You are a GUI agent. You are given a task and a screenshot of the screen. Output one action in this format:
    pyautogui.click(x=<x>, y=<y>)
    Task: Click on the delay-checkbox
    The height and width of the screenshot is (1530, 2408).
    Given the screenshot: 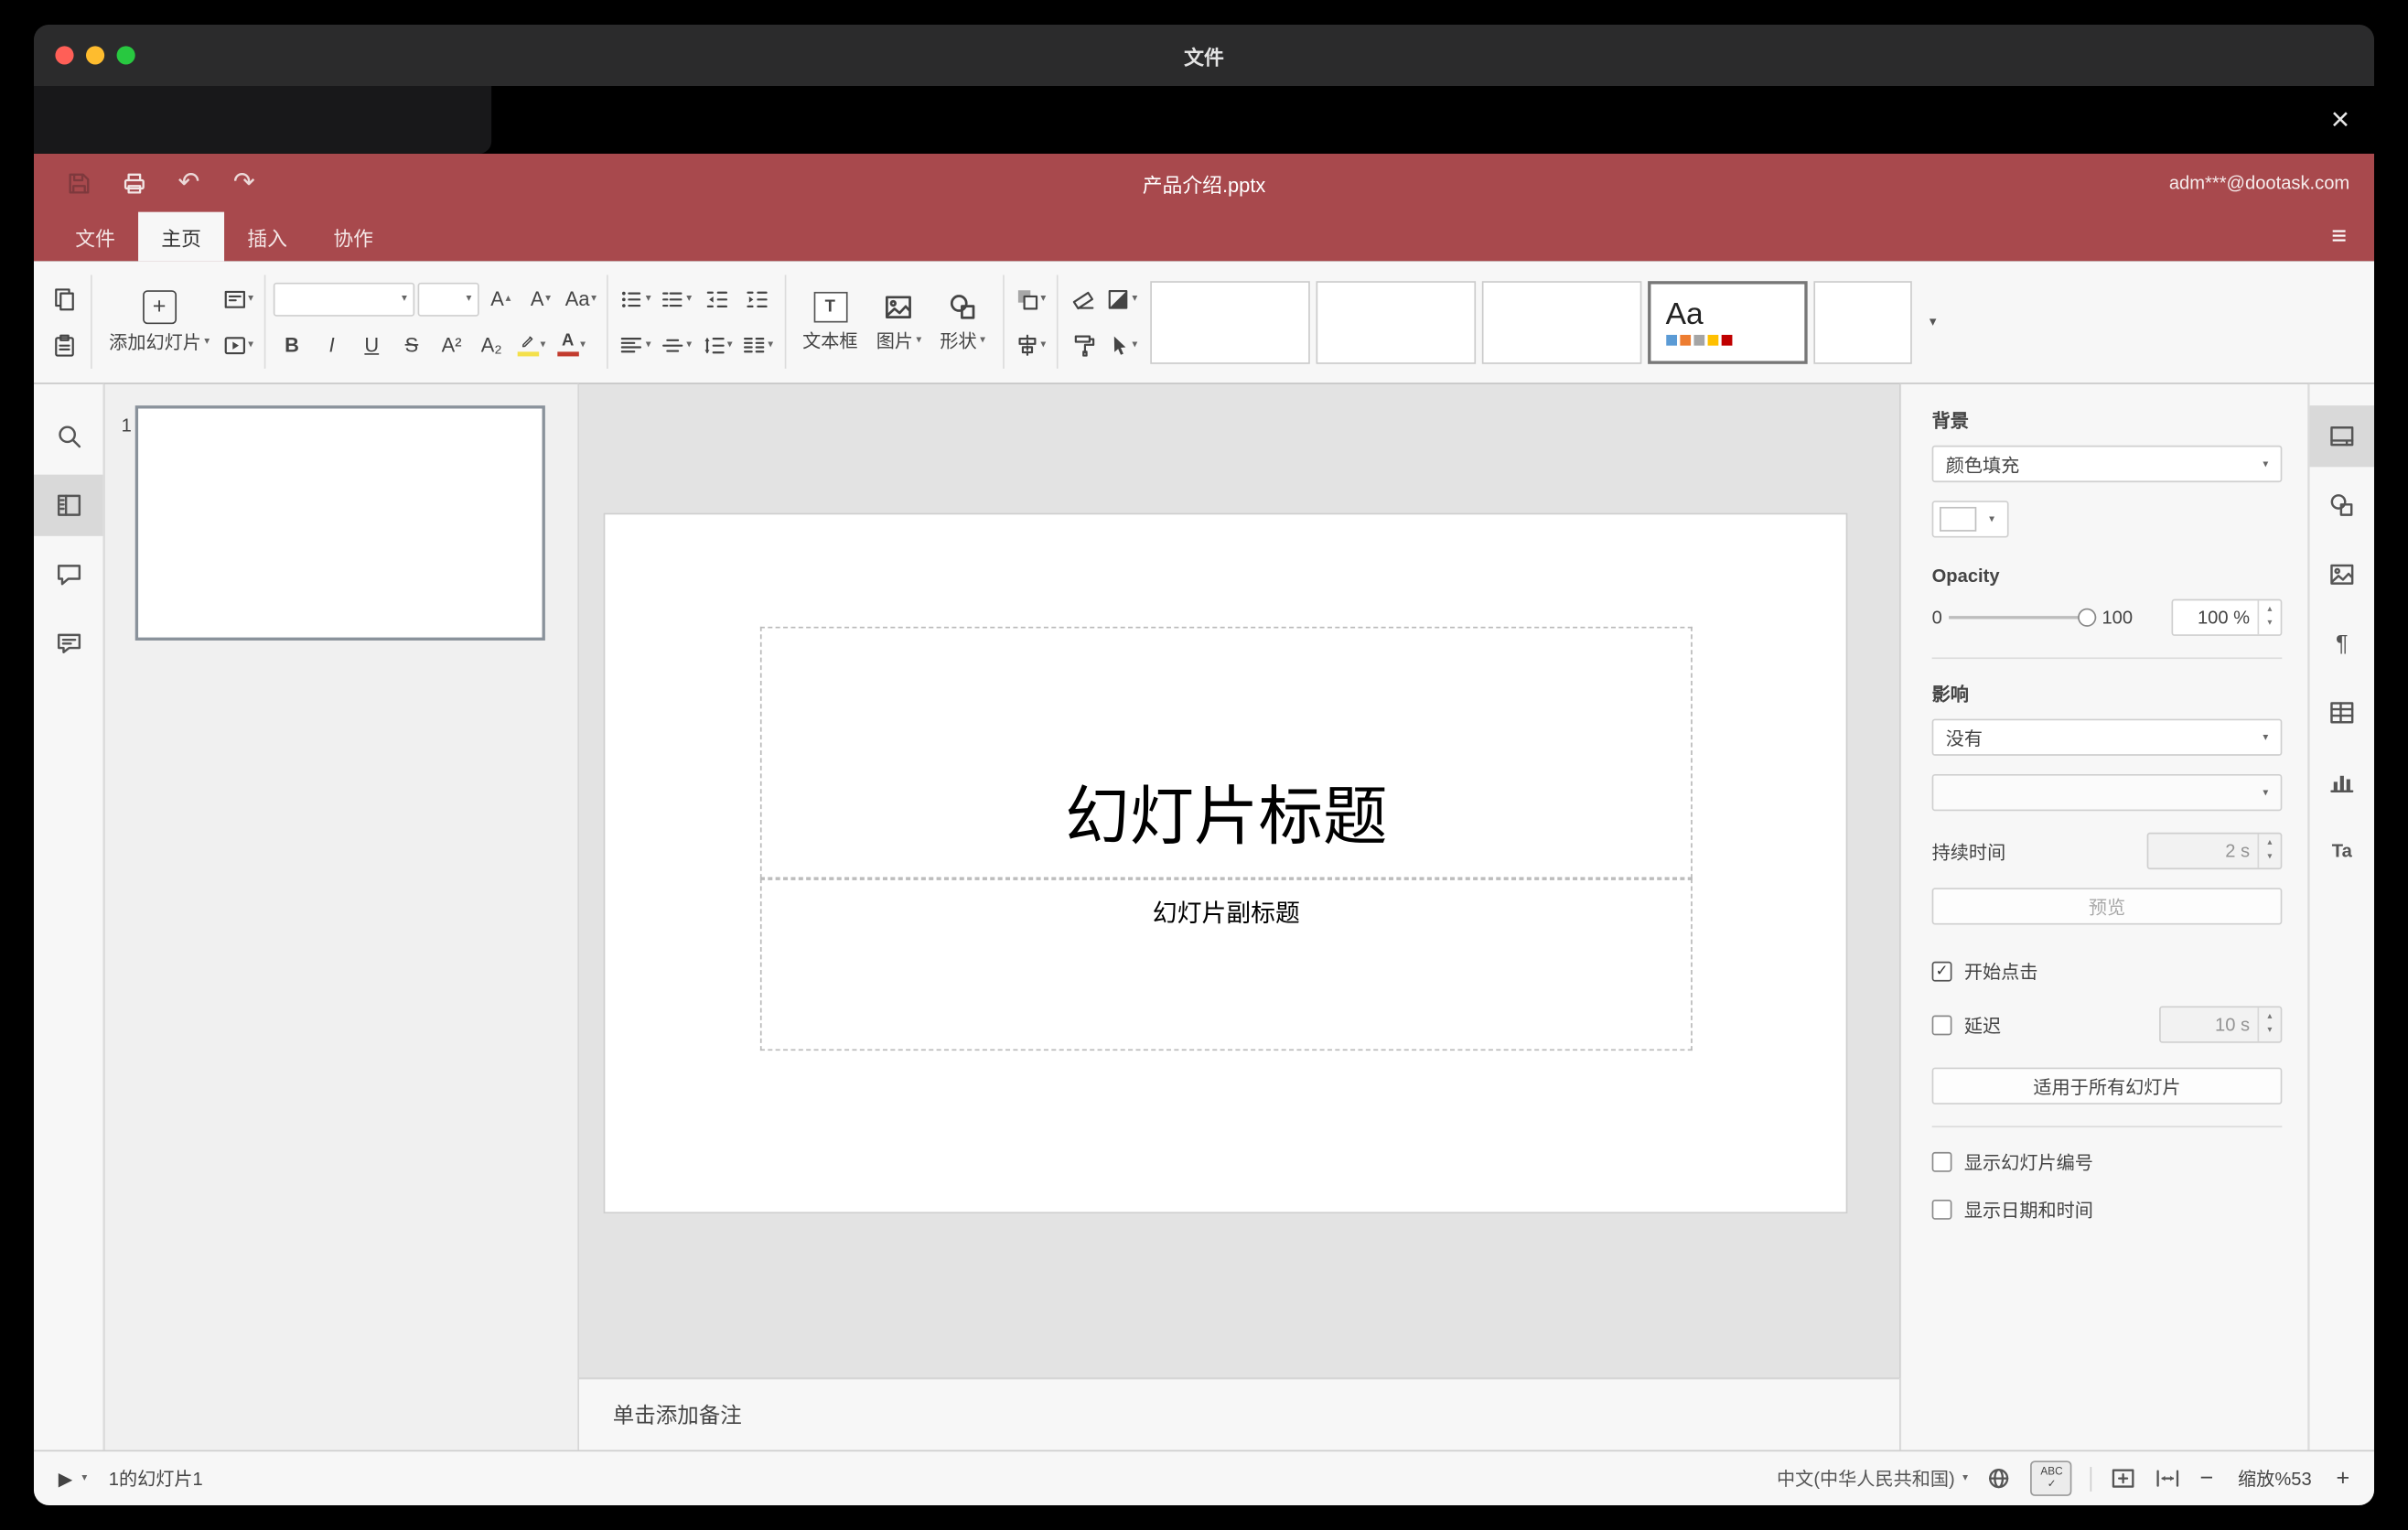 What is the action you would take?
    pyautogui.click(x=1941, y=1024)
    